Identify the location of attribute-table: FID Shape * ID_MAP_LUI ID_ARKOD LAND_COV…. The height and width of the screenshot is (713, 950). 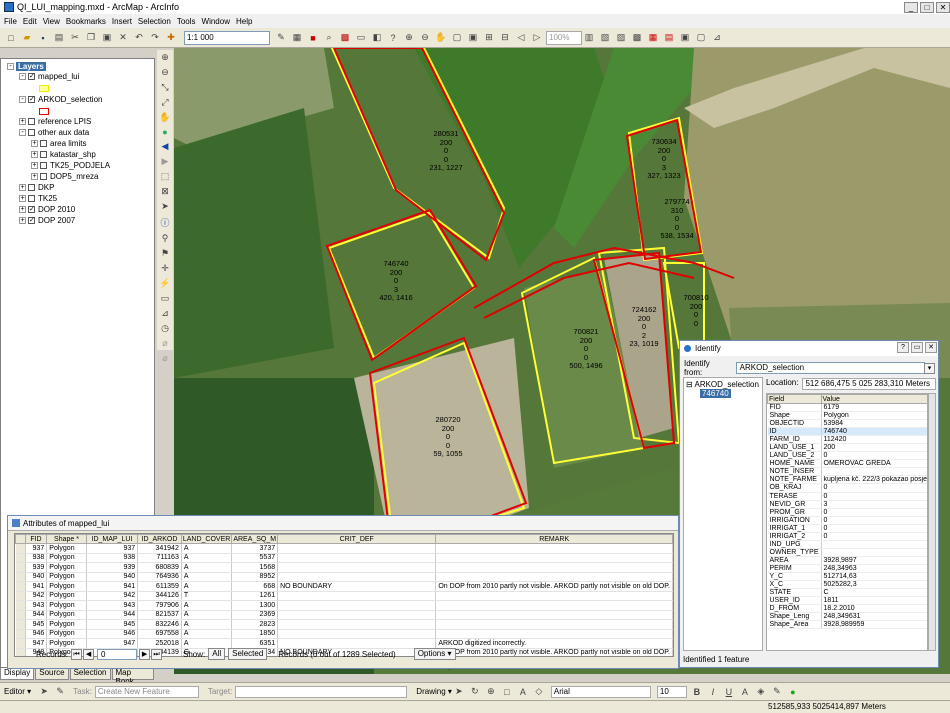
(344, 595).